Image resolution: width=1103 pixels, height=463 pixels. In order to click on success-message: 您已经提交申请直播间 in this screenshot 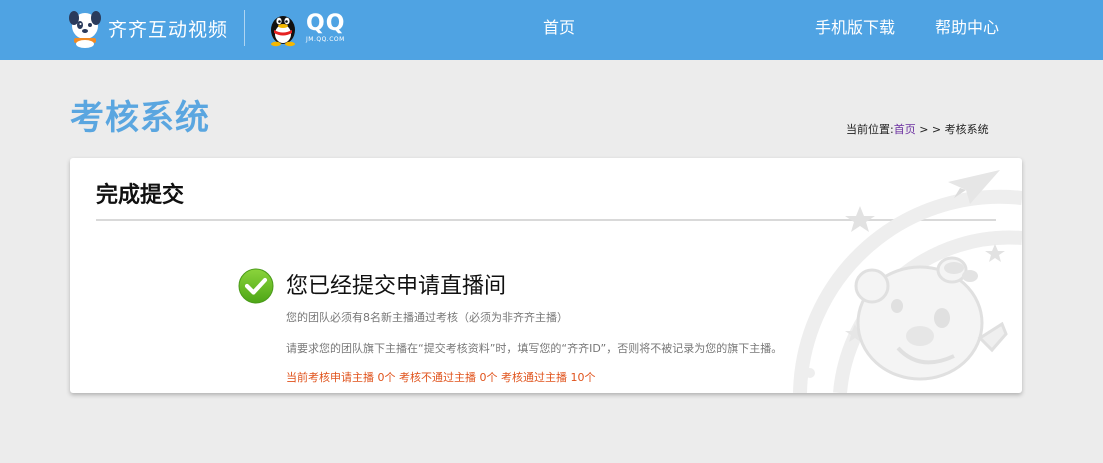, I will do `click(396, 286)`.